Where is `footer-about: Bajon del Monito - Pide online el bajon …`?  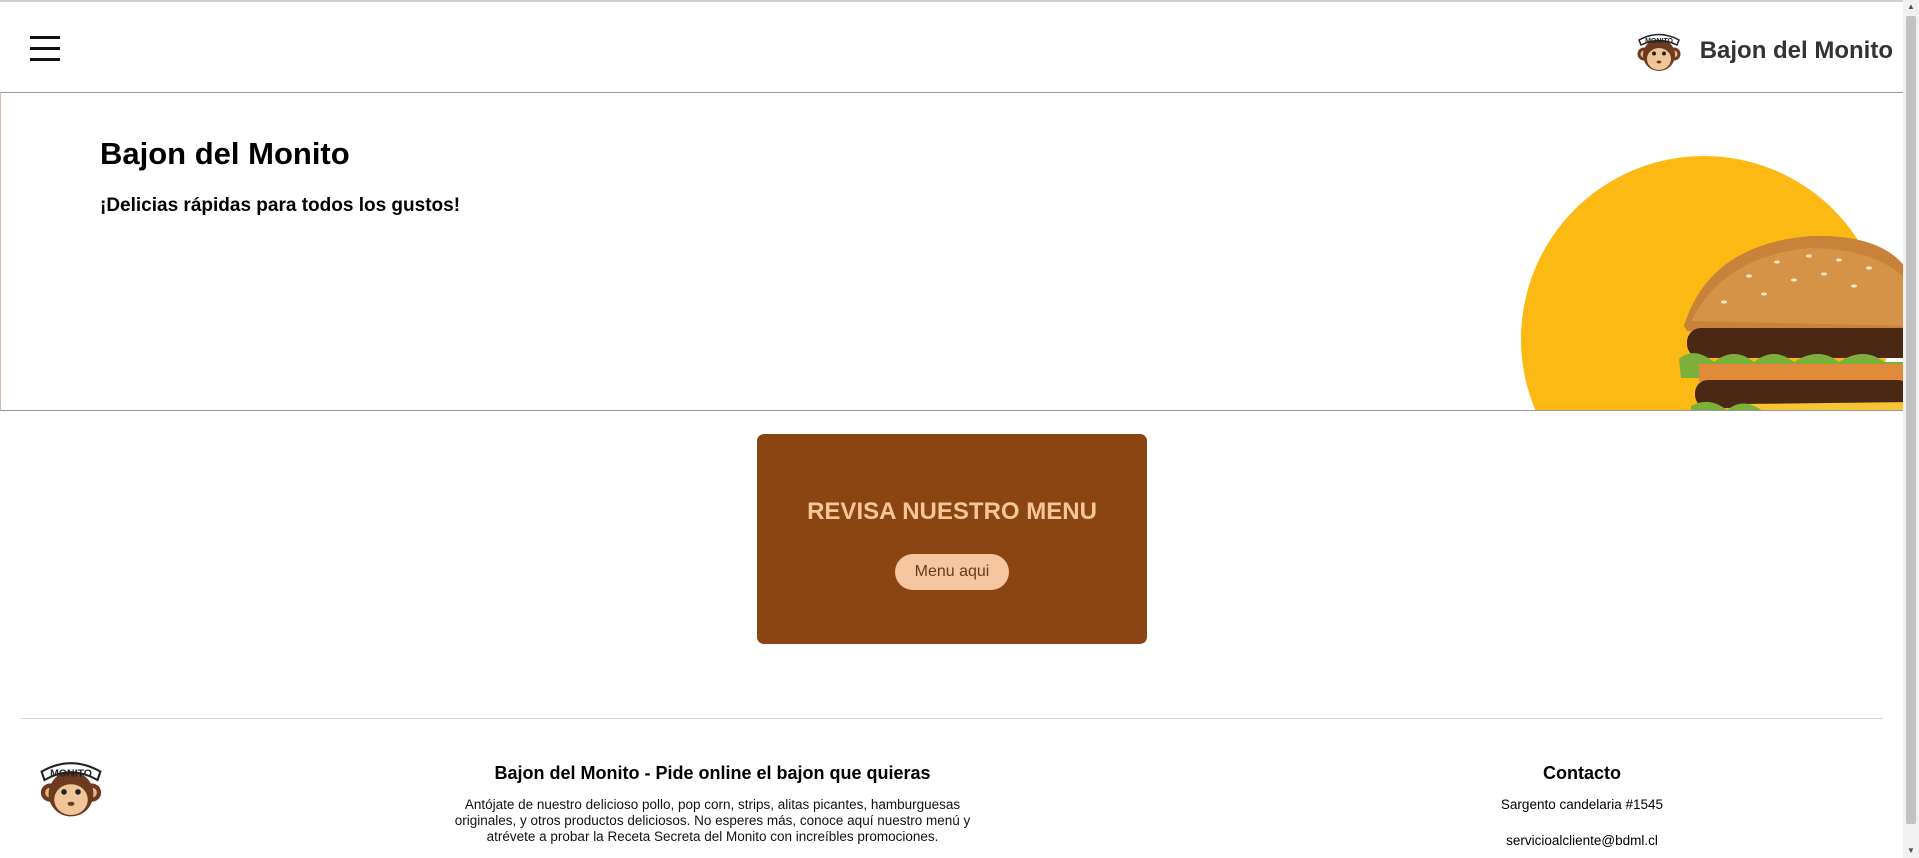
footer-about: Bajon del Monito - Pide online el bajon … is located at coordinates (712, 804).